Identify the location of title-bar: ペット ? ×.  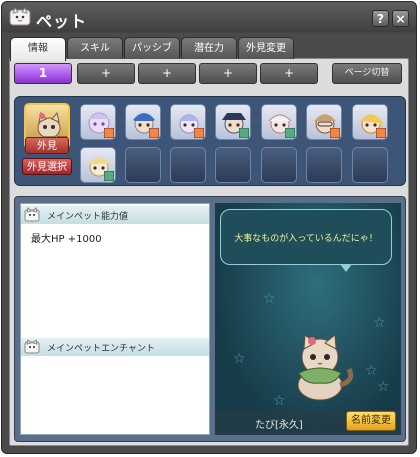
(210, 18).